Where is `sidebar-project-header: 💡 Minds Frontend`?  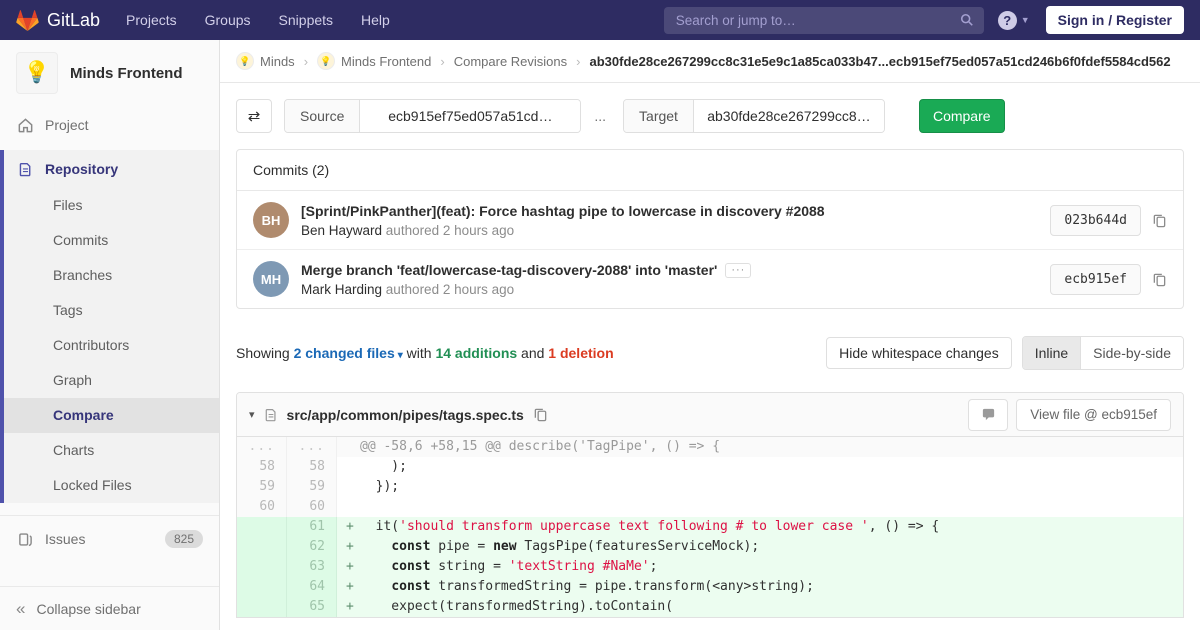
sidebar-project-header: 💡 Minds Frontend is located at coordinates (109, 73).